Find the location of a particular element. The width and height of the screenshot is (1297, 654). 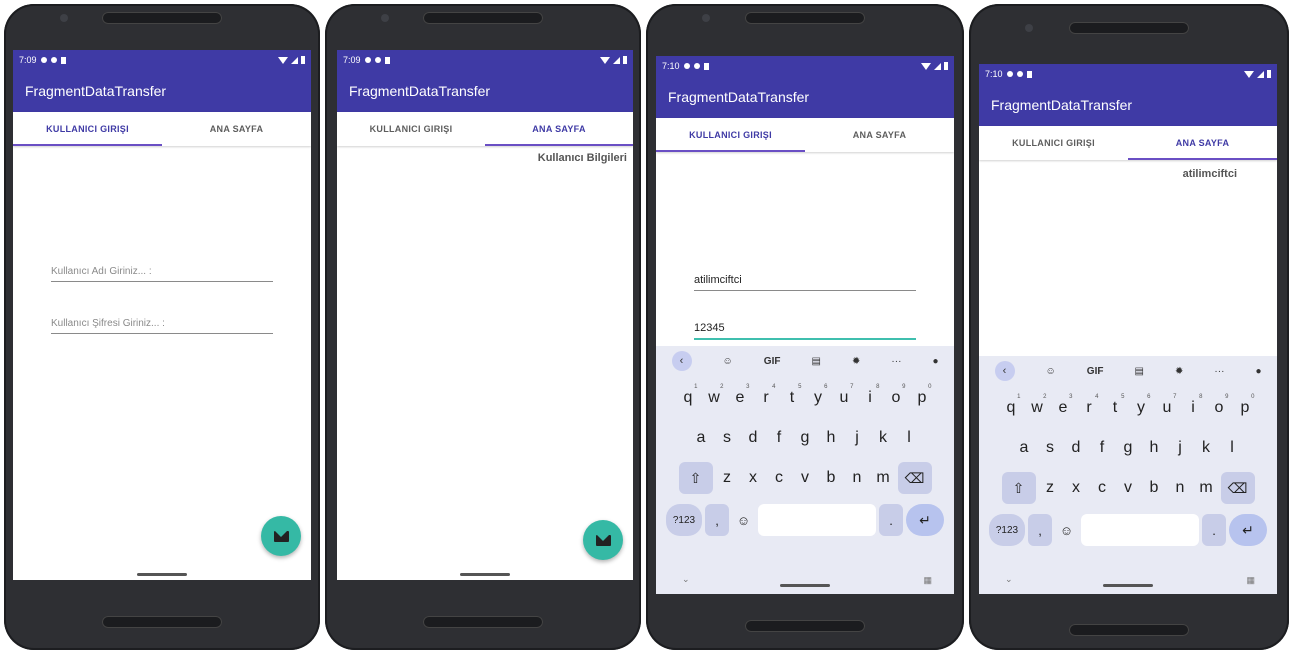

symbols-key: ?123 is located at coordinates (1007, 530).